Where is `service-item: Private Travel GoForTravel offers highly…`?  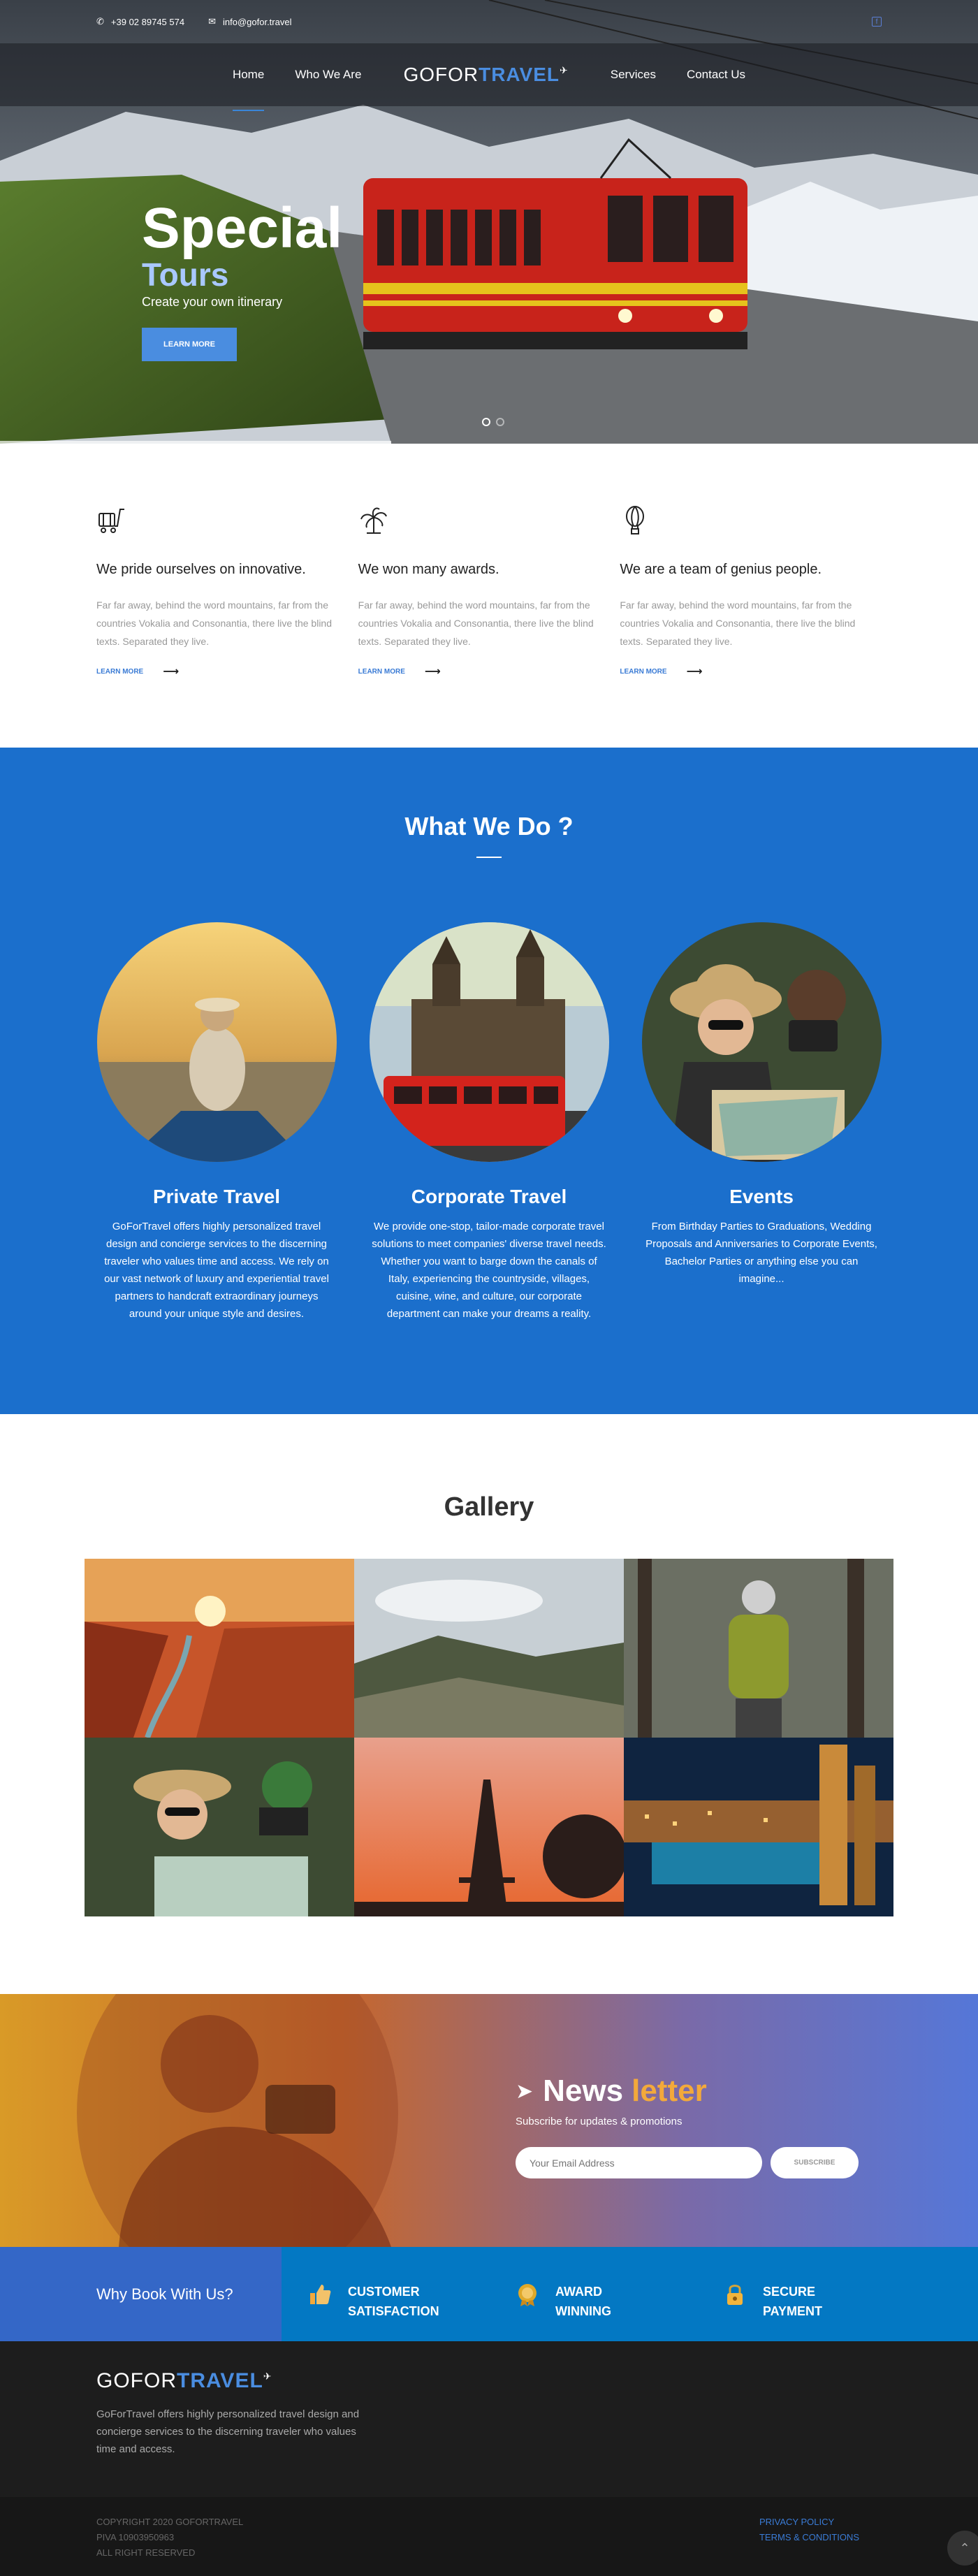
service-item: Private Travel GoForTravel offers highly… is located at coordinates (217, 1122).